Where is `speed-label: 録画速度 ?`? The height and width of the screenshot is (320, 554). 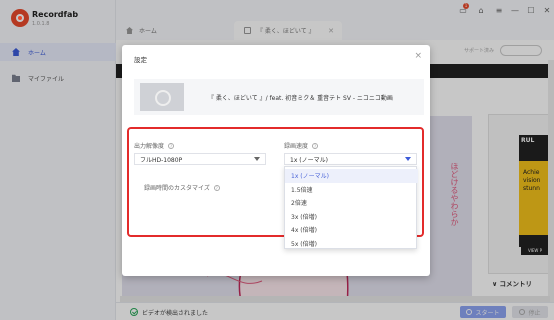 speed-label: 録画速度 ? is located at coordinates (301, 146).